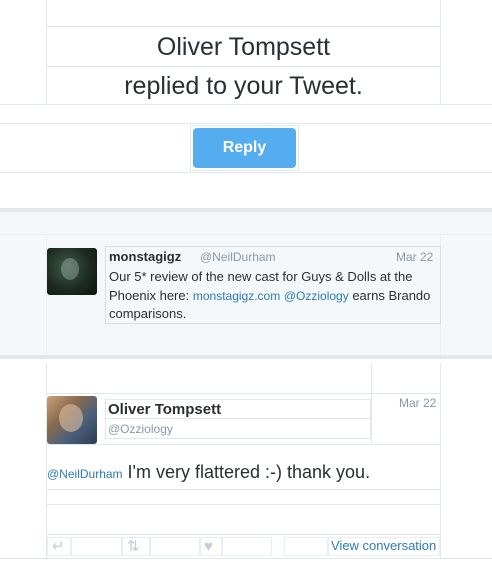 This screenshot has height=562, width=492. I want to click on favorite-action: ♥, so click(211, 546).